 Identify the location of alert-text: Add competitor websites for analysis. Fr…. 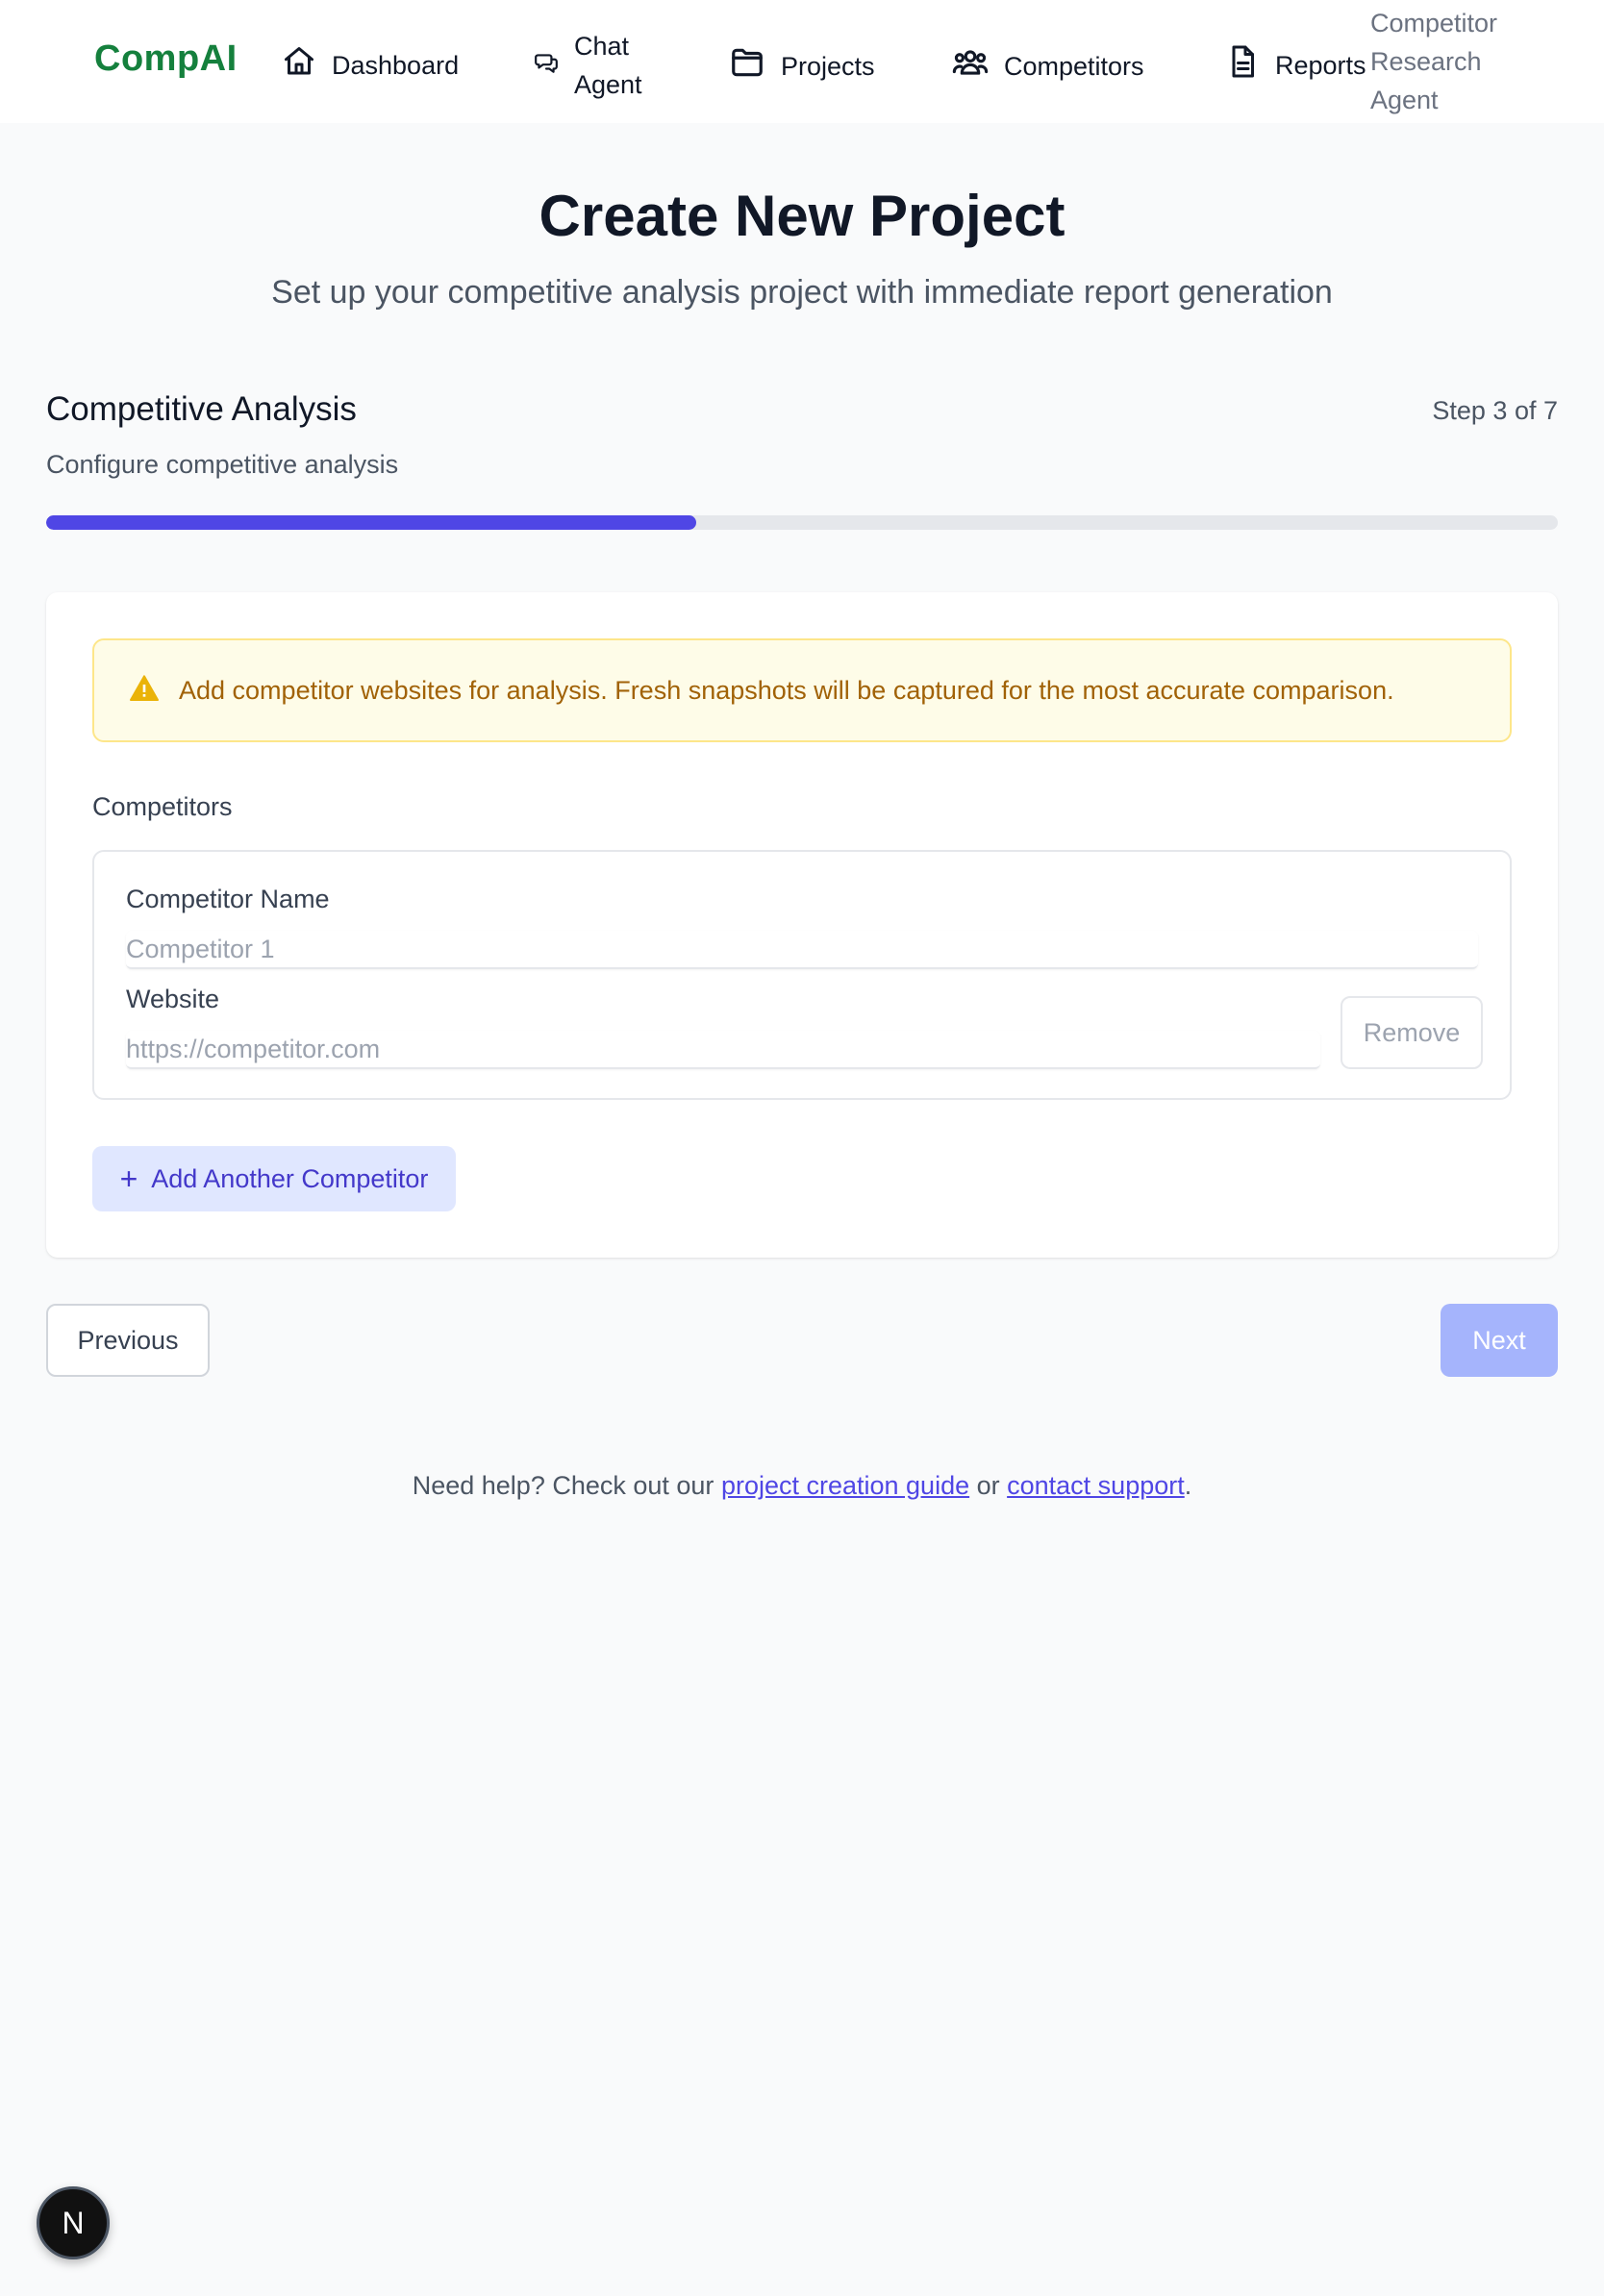
(786, 690).